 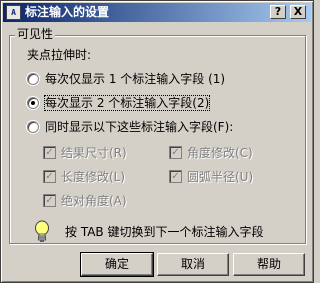 What do you see at coordinates (175, 176) in the screenshot?
I see `checkbox-arc-radius: ✓` at bounding box center [175, 176].